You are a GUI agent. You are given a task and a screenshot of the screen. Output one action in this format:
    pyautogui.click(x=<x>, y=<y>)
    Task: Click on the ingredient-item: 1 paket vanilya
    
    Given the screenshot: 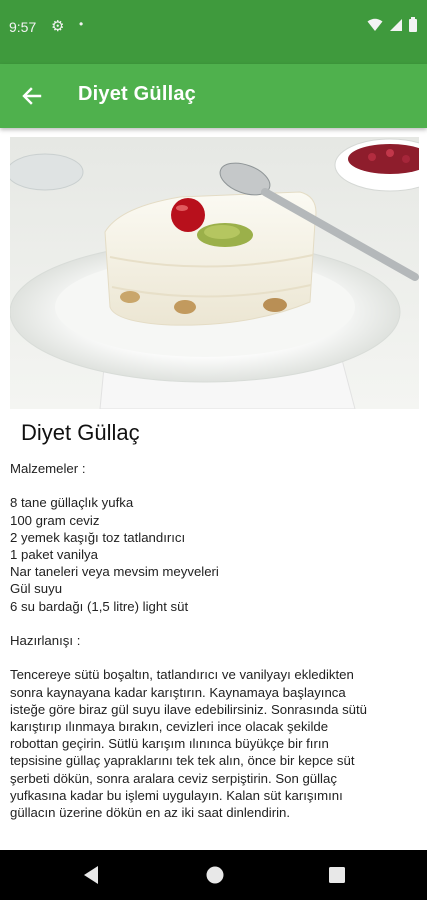 What is the action you would take?
    pyautogui.click(x=54, y=554)
    